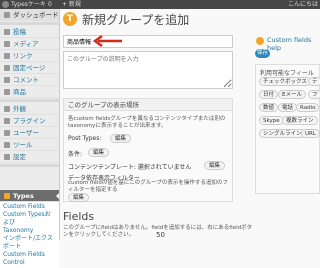  I want to click on sidebar-item-users: ユーザー, so click(29, 133).